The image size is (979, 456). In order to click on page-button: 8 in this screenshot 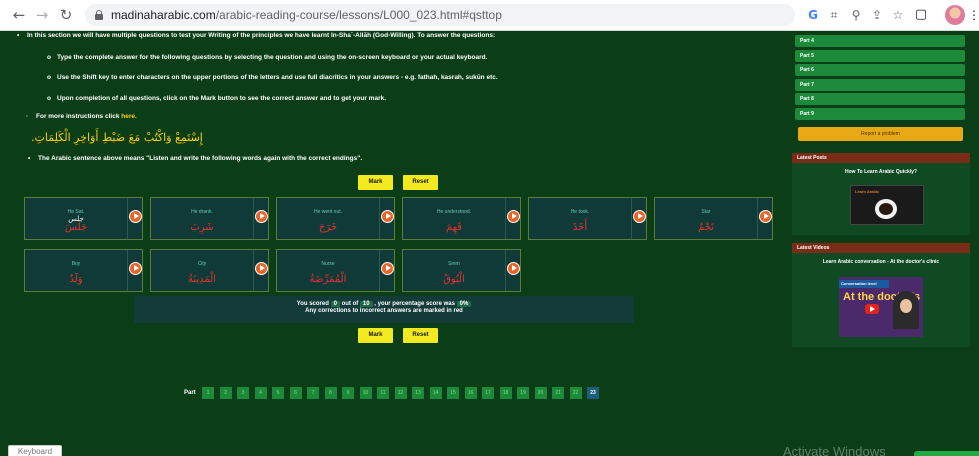, I will do `click(330, 393)`.